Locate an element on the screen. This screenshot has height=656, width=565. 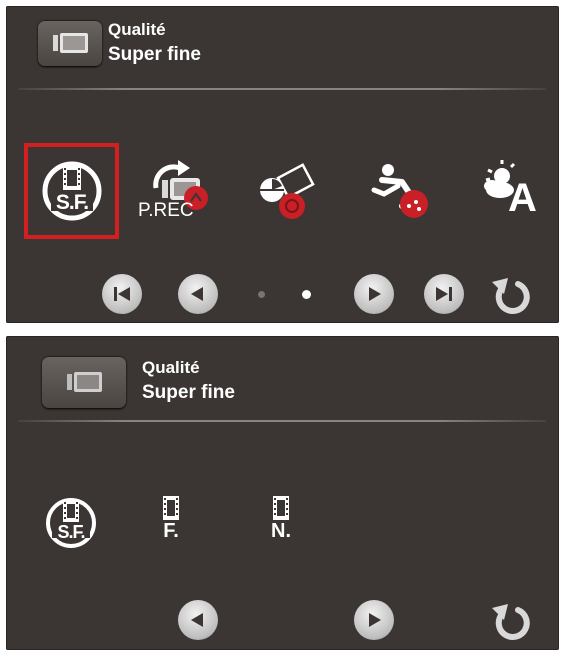
option-normal: N. is located at coordinates (281, 523).